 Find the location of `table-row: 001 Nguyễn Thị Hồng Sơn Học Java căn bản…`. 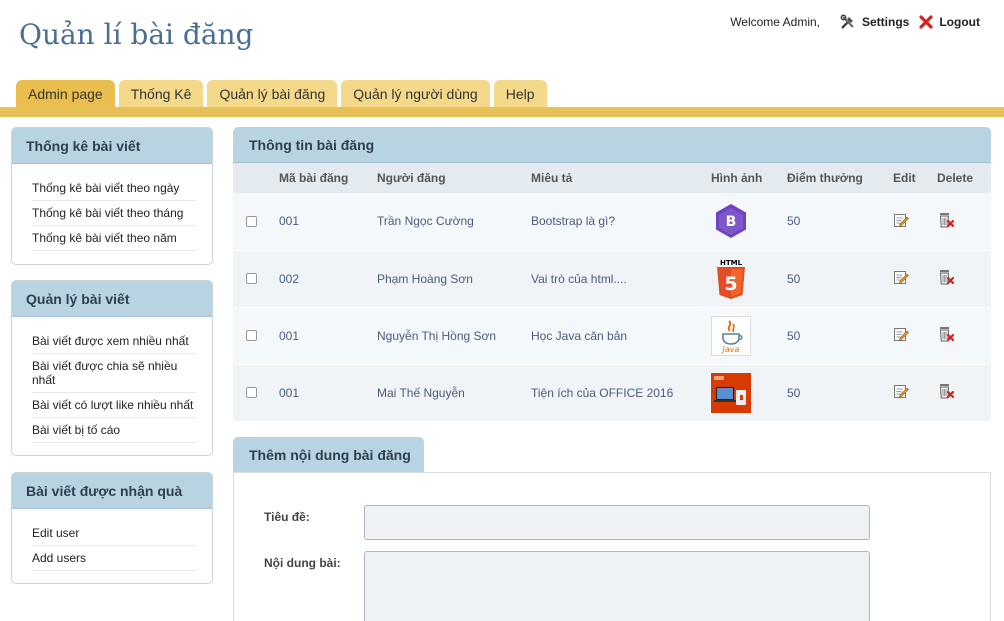

table-row: 001 Nguyễn Thị Hồng Sơn Học Java căn bản… is located at coordinates (612, 336).